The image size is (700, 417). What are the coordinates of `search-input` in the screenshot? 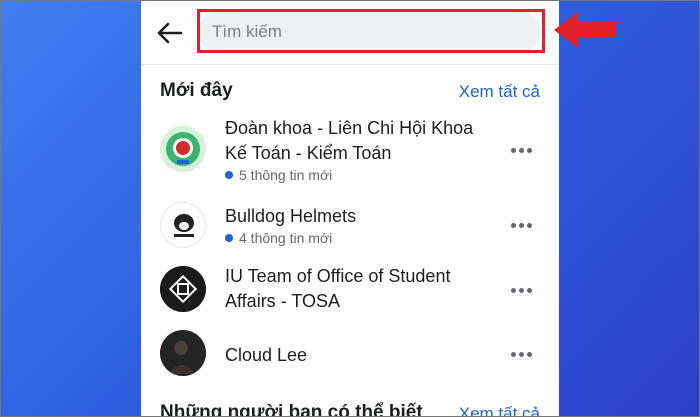 It's located at (369, 32).